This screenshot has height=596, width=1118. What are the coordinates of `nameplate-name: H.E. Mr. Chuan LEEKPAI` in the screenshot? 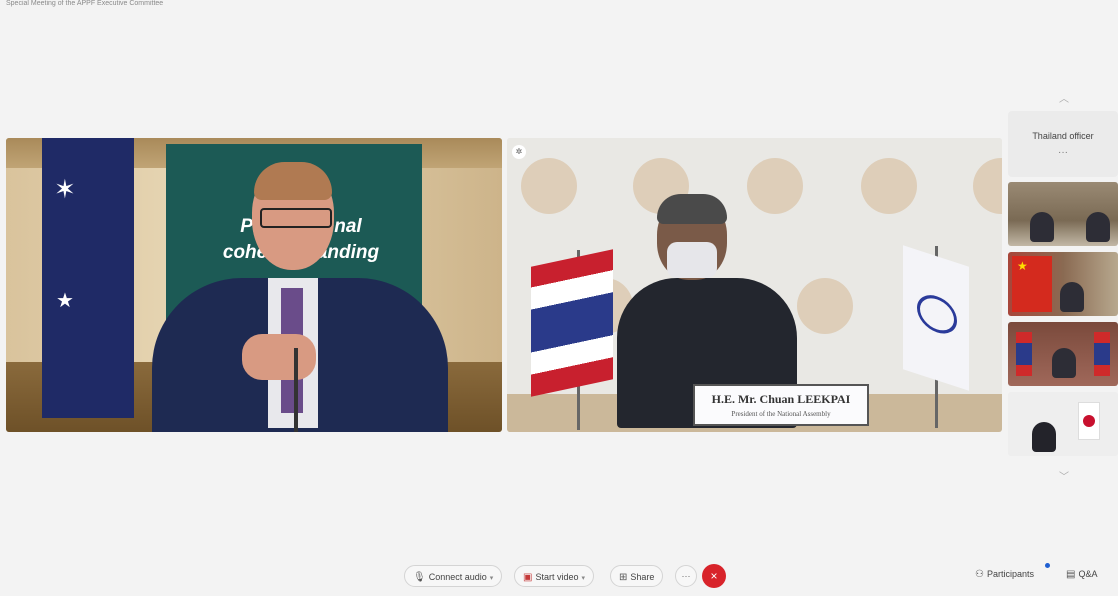 It's located at (781, 399).